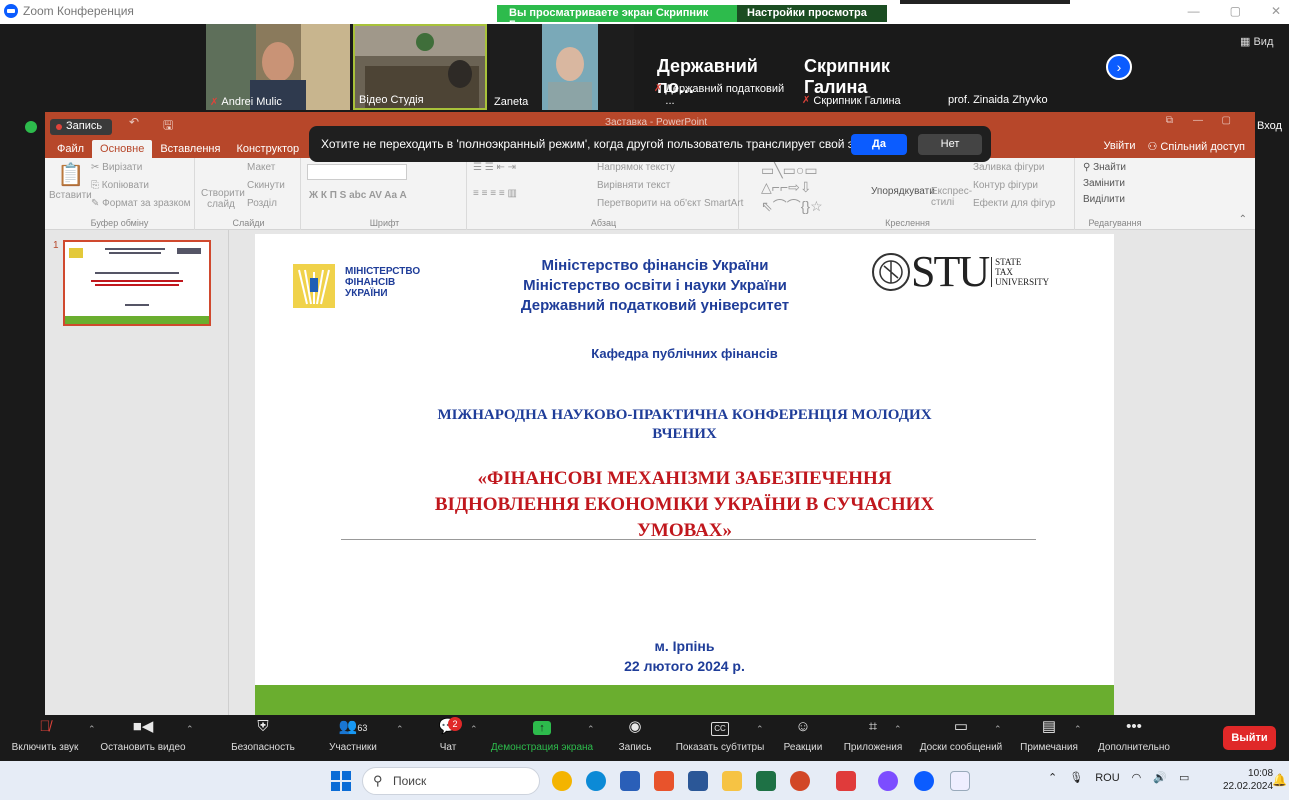  I want to click on minimize-button: —, so click(1194, 11).